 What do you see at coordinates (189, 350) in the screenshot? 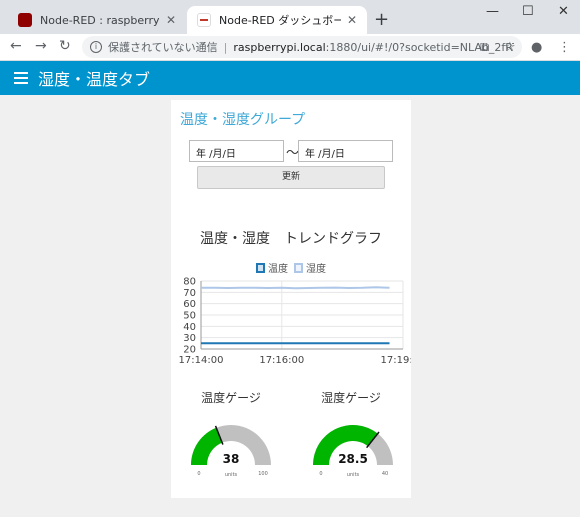
I see `y-tick-label: 20` at bounding box center [189, 350].